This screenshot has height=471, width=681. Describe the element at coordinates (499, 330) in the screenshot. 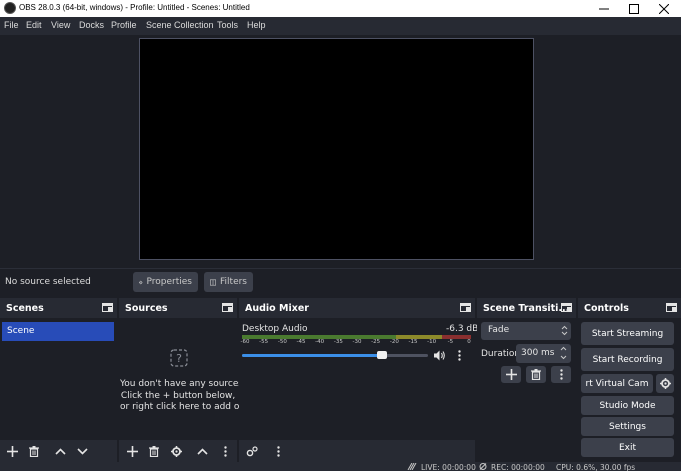

I see `transition-value: Fade` at that location.